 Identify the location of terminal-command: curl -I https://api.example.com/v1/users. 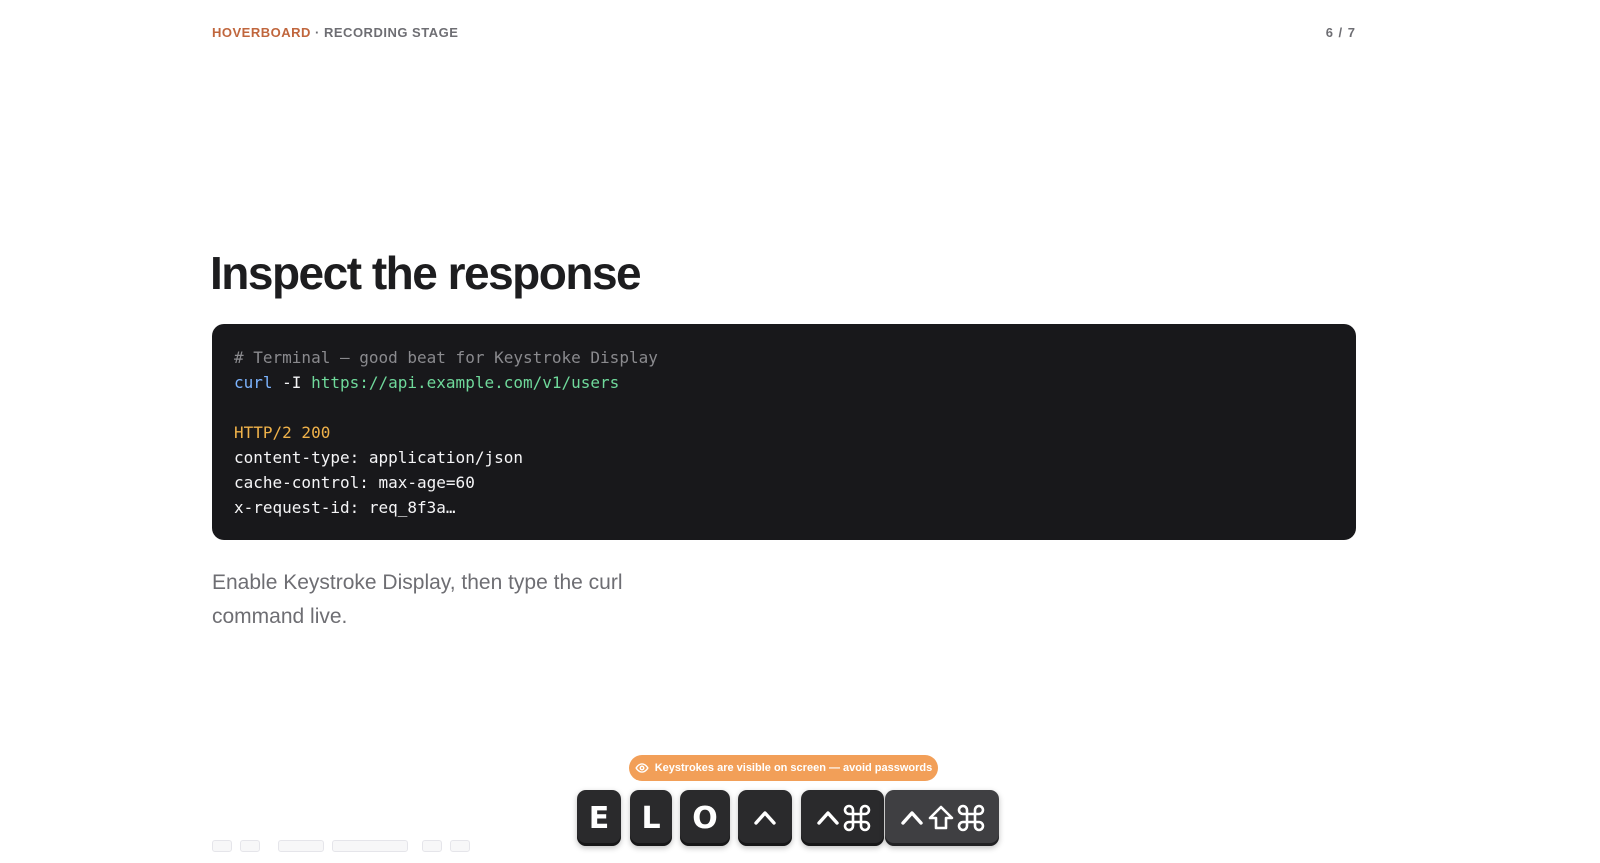
(784, 382).